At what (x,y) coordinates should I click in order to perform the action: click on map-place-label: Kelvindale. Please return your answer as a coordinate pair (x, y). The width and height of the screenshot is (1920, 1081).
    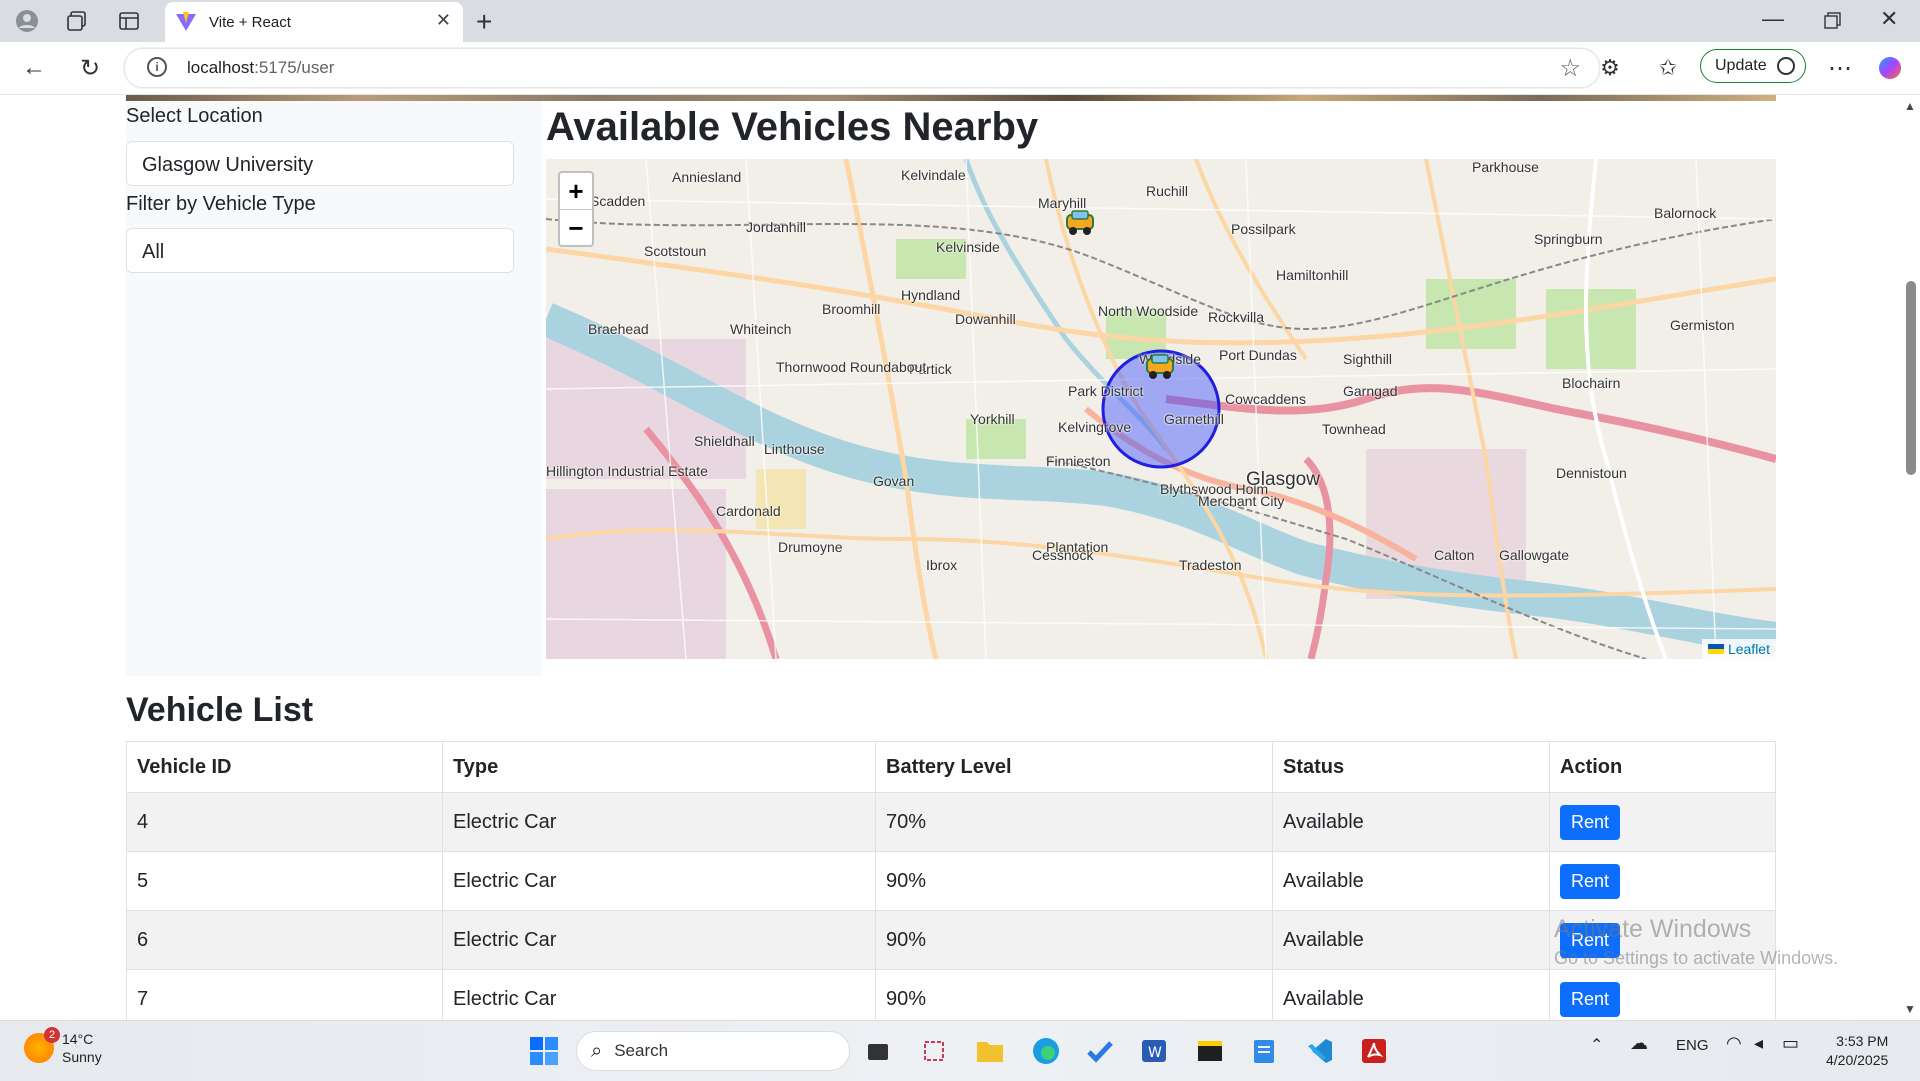
    Looking at the image, I should click on (933, 175).